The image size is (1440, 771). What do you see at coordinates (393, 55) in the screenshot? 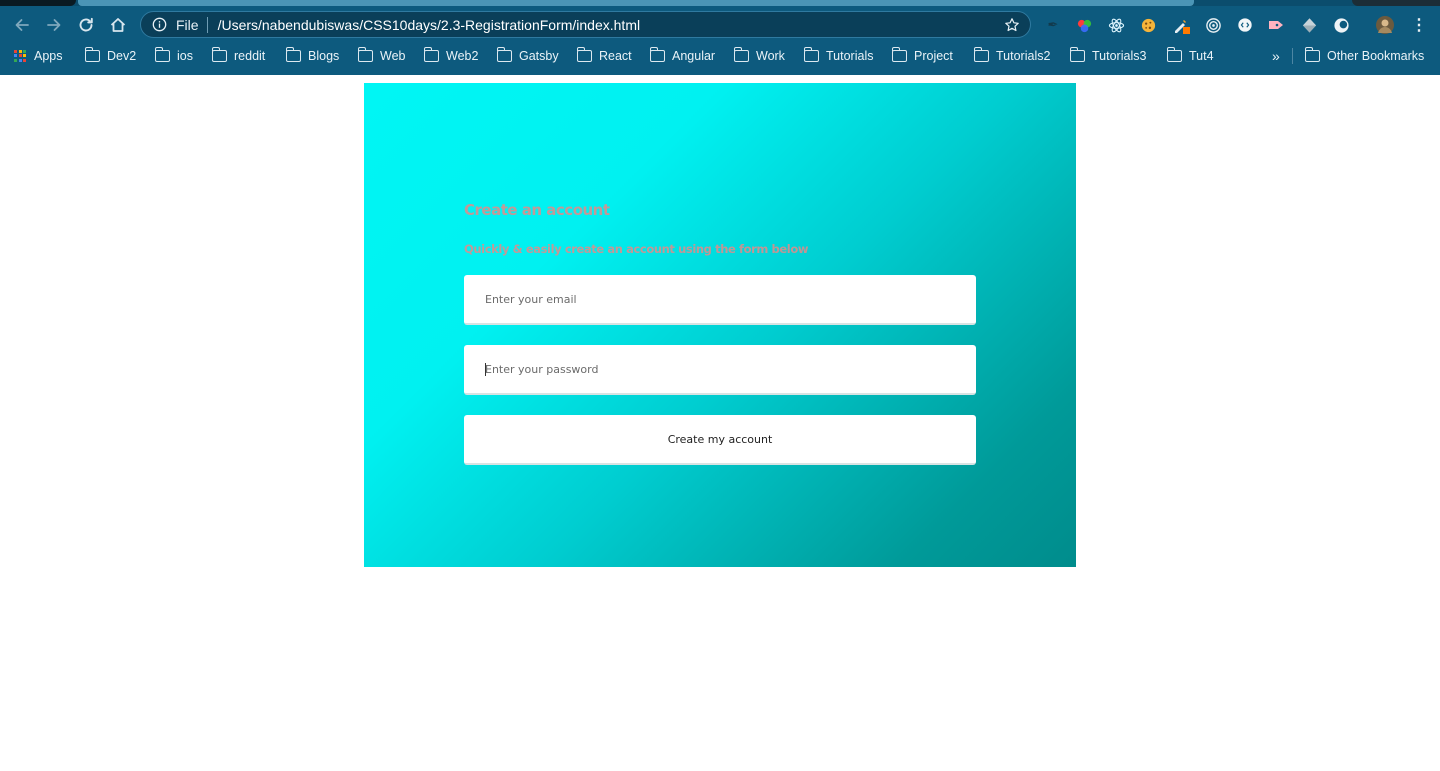
I see `bookmark-label: Web` at bounding box center [393, 55].